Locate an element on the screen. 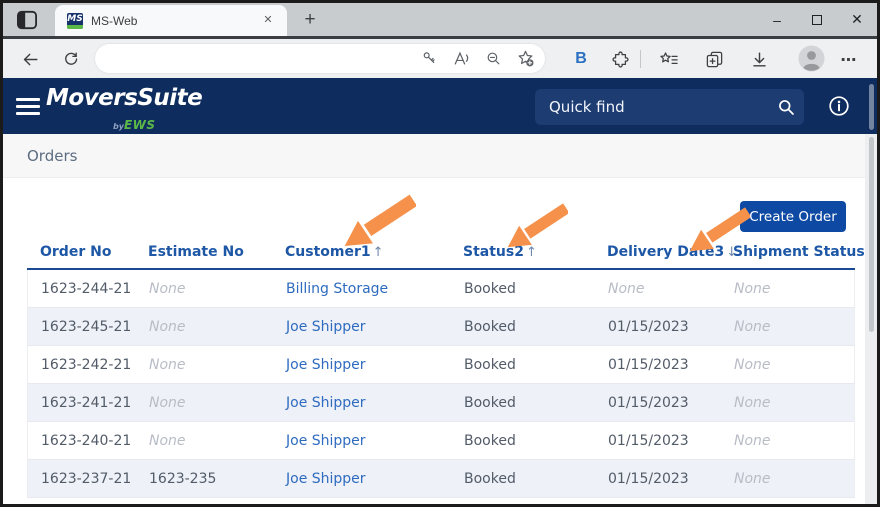 This screenshot has height=507, width=880. page-title: Orders is located at coordinates (52, 155).